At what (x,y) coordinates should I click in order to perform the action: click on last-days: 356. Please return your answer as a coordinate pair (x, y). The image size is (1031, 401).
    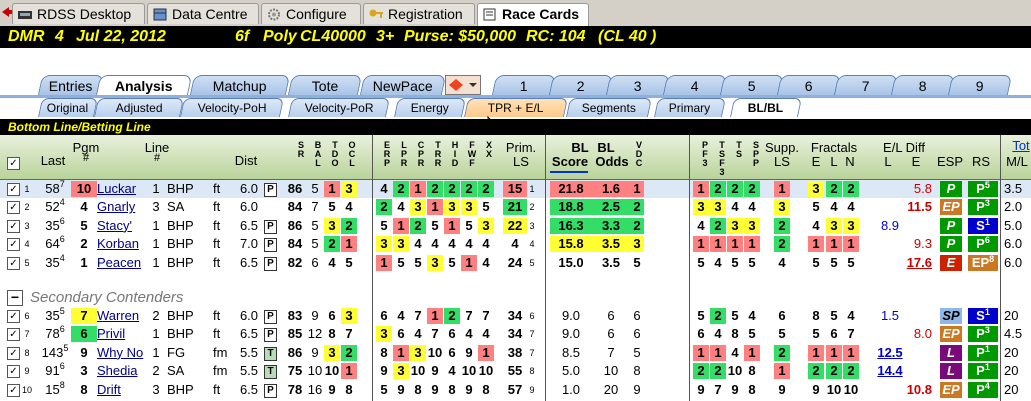
    Looking at the image, I should click on (55, 224).